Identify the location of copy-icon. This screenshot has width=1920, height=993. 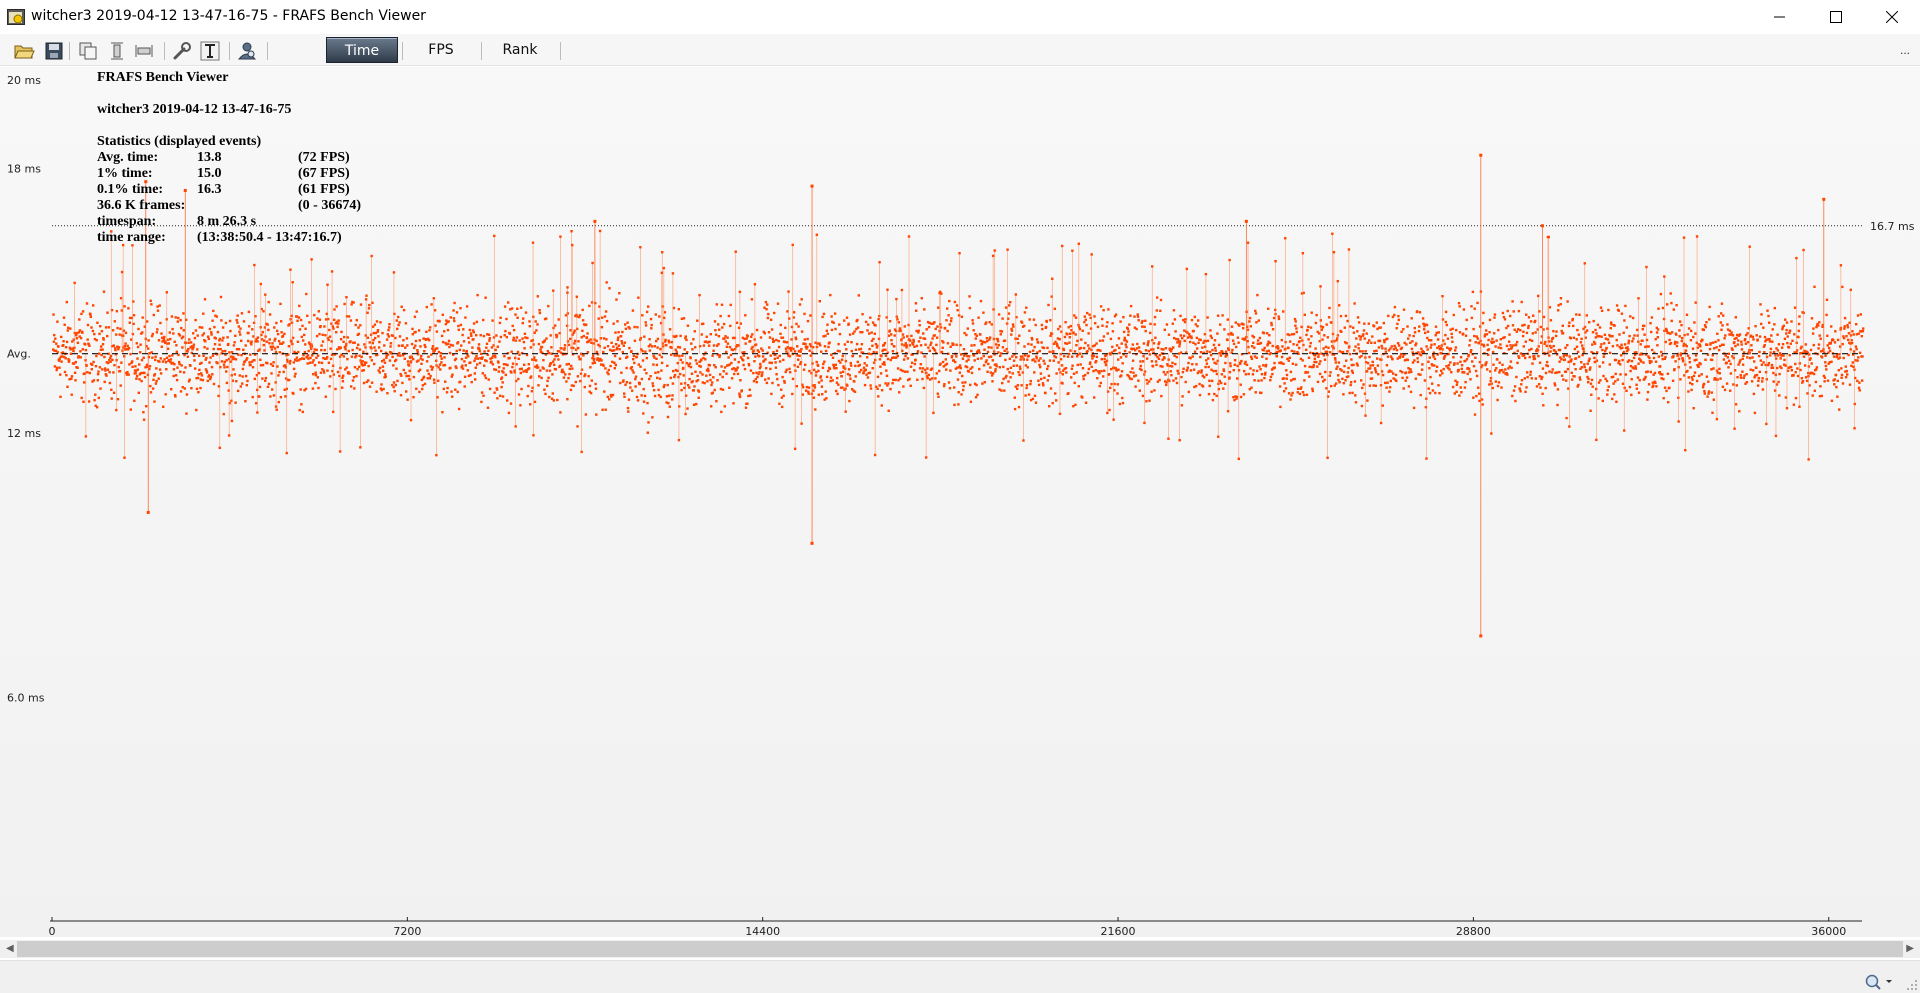
(88, 51).